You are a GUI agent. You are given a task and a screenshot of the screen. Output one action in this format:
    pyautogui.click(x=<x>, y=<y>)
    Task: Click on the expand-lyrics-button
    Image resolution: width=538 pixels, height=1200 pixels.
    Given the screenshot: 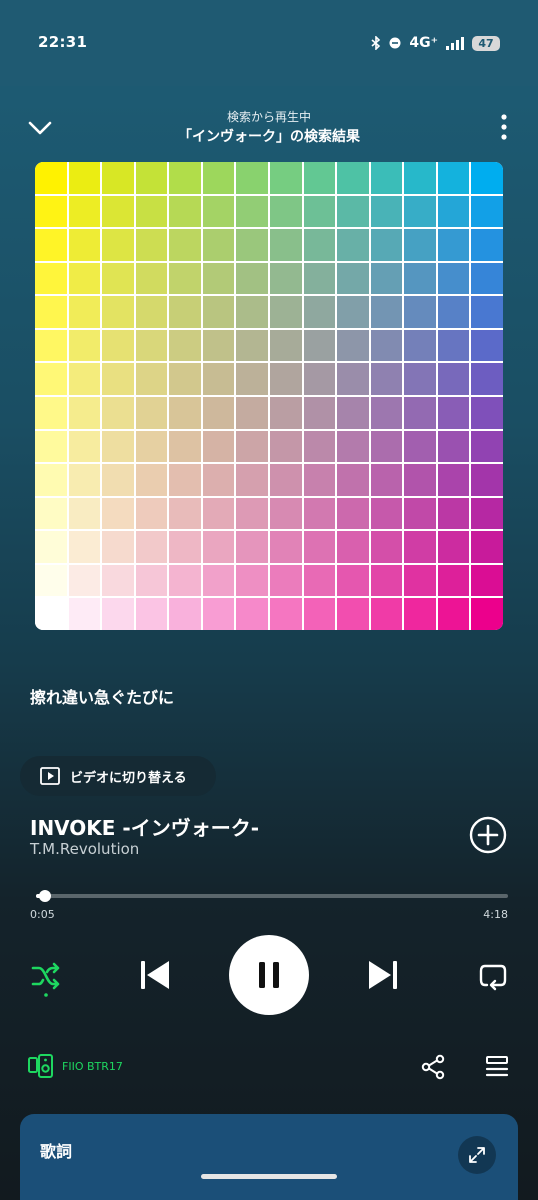 What is the action you would take?
    pyautogui.click(x=477, y=1155)
    